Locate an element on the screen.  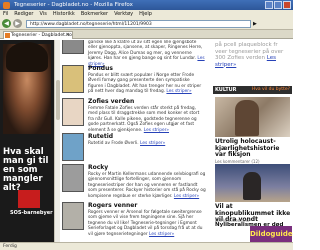
zofies-verden-thumbnail is located at coordinates (73, 112).